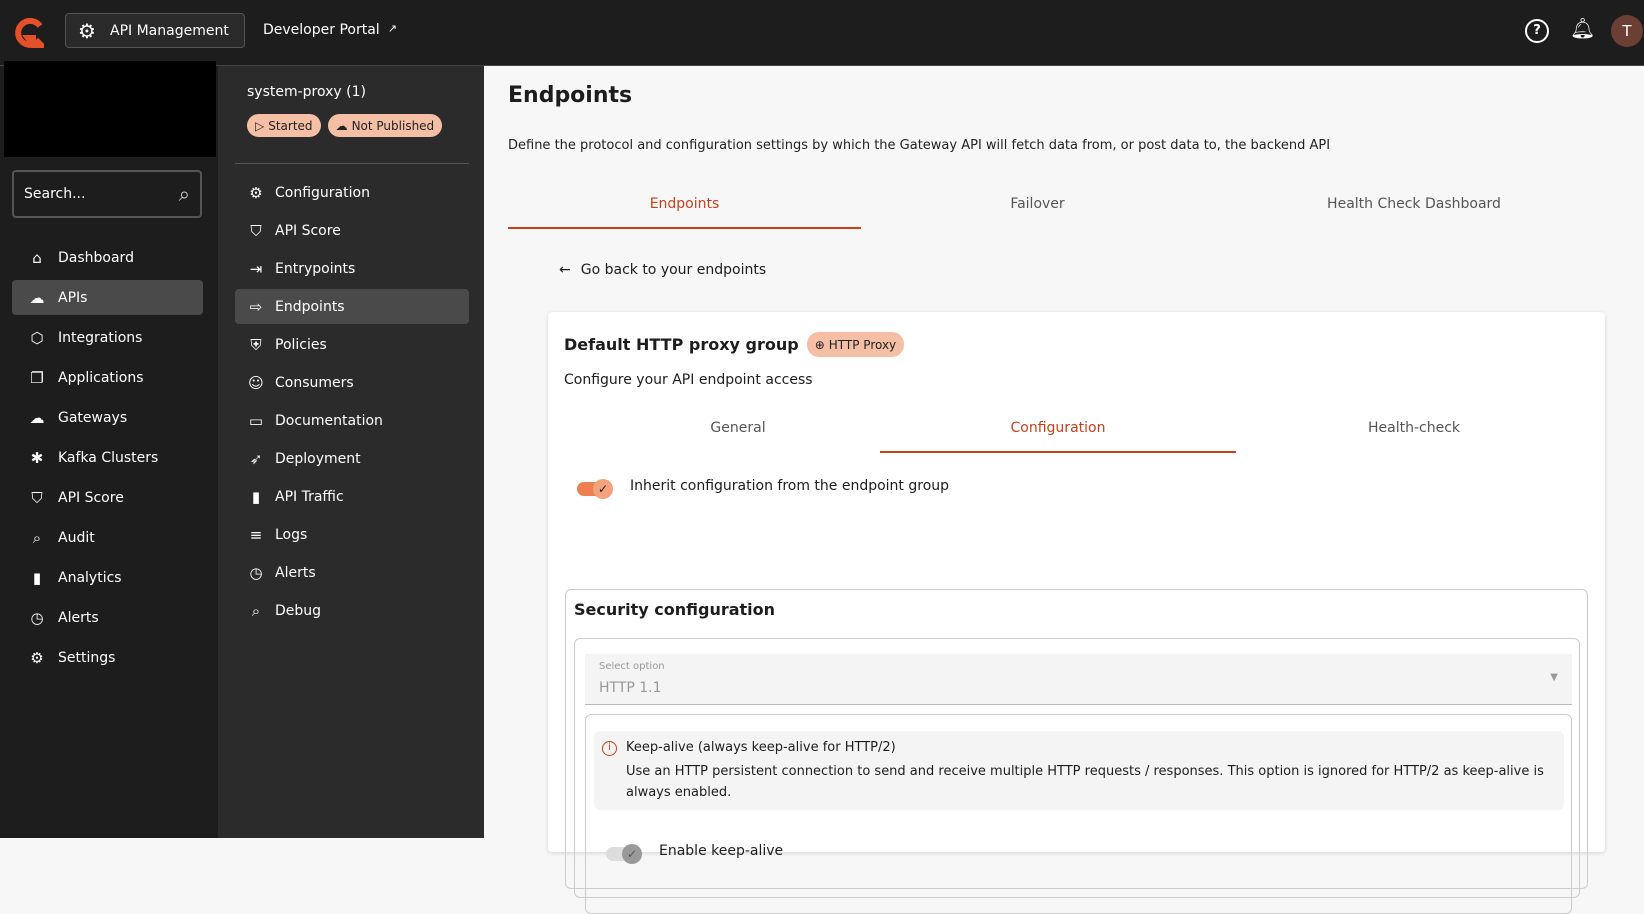 Image resolution: width=1644 pixels, height=914 pixels. What do you see at coordinates (352, 268) in the screenshot?
I see `api-menu-entrypoints: ⇥ Entrypoints` at bounding box center [352, 268].